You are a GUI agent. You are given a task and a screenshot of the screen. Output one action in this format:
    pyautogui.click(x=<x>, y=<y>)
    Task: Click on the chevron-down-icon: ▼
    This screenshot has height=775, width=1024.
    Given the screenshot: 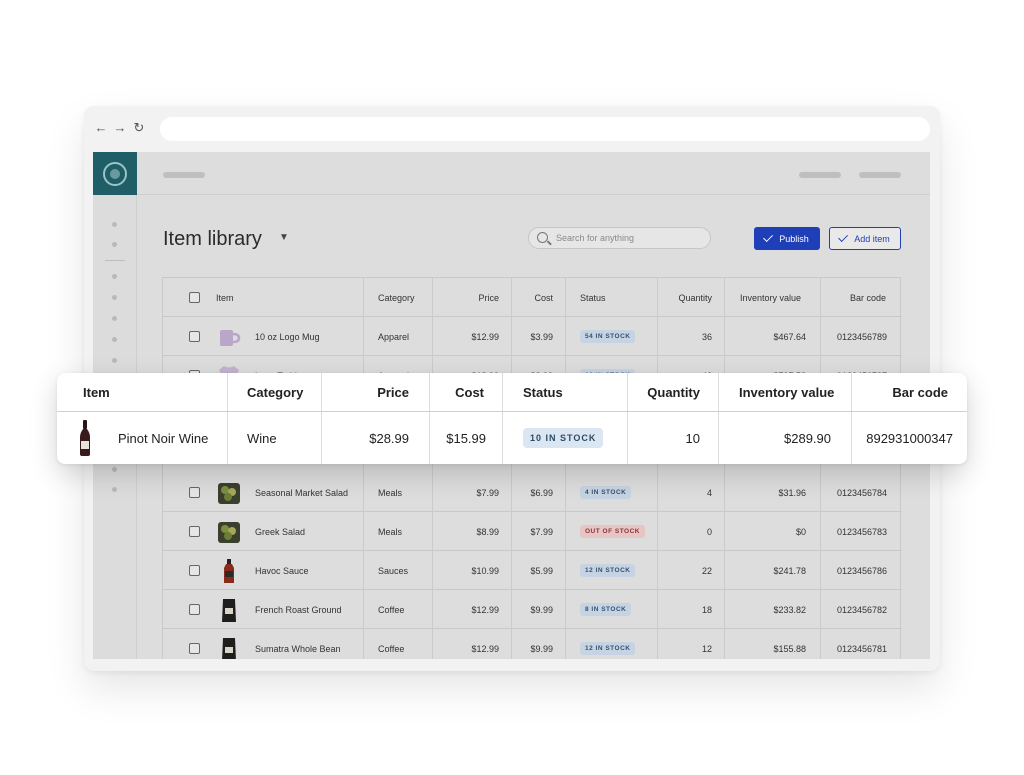 What is the action you would take?
    pyautogui.click(x=284, y=237)
    